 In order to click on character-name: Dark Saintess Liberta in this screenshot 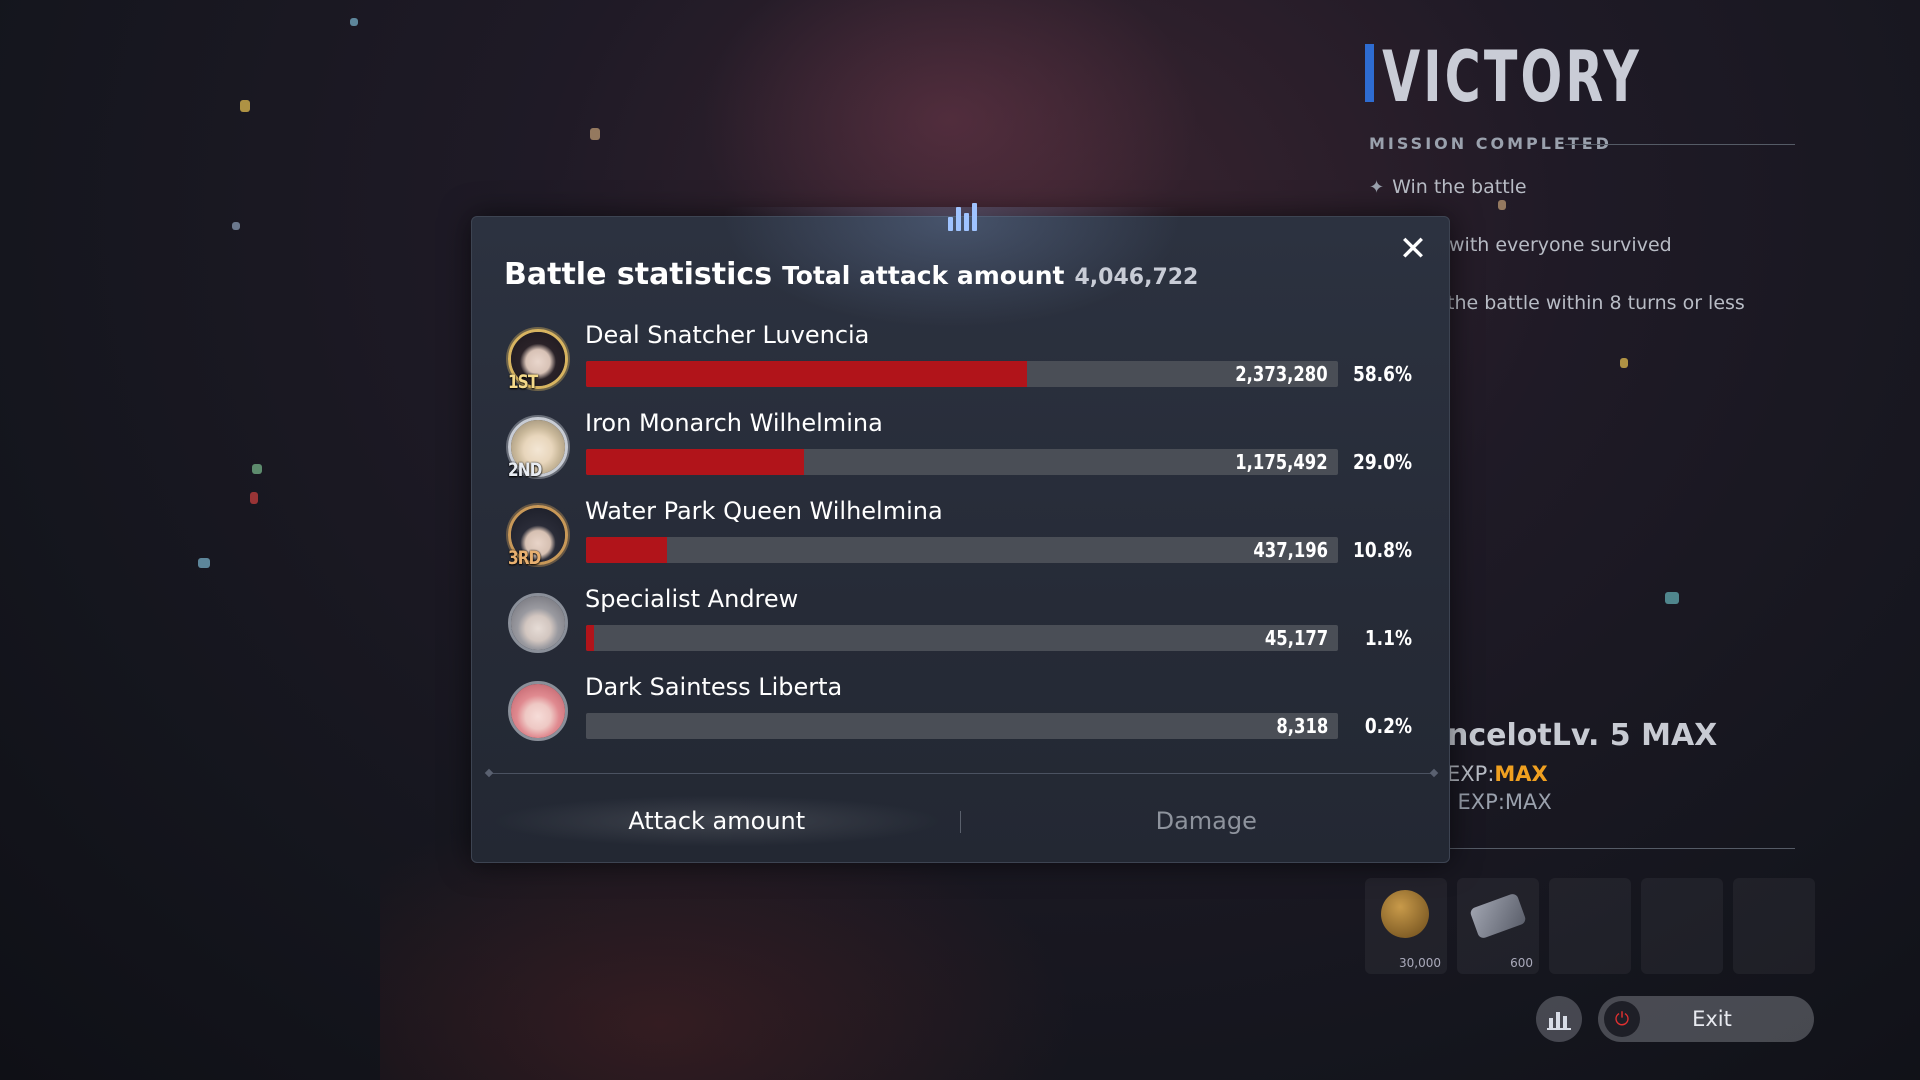, I will do `click(714, 687)`.